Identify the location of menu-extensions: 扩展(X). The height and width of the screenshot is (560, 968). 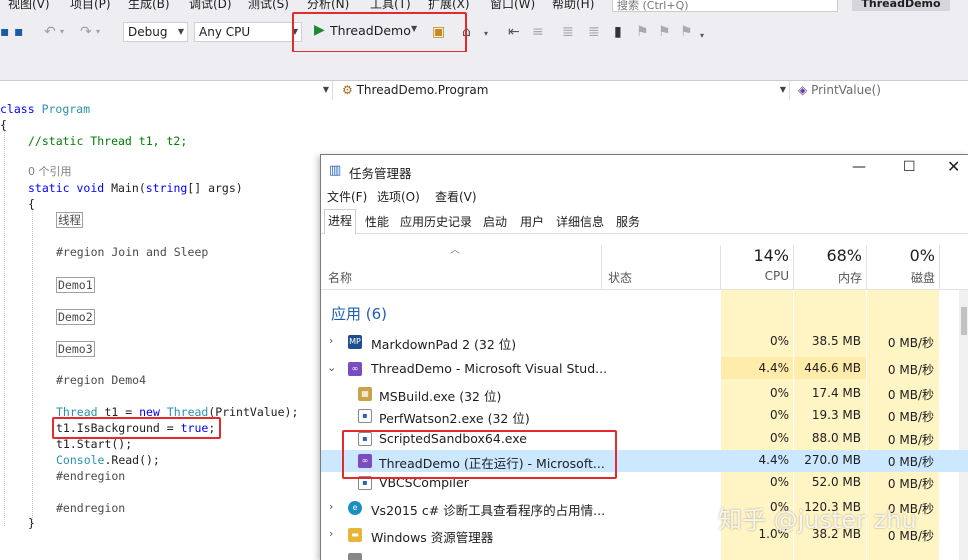
(449, 6).